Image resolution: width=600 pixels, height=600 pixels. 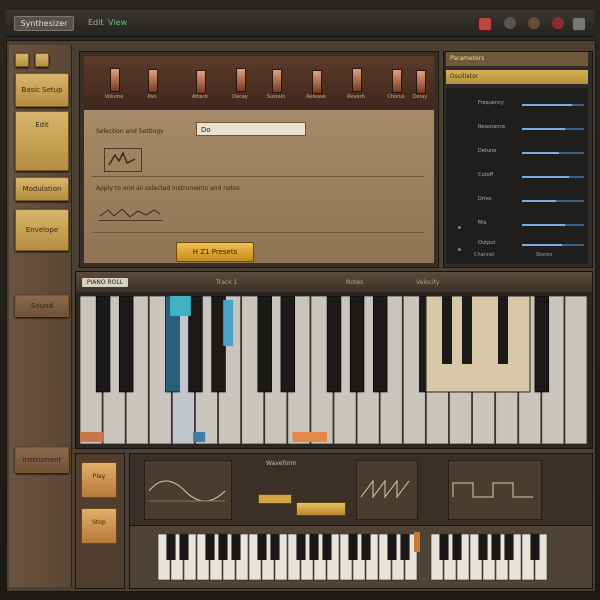 I want to click on param-fill, so click(x=544, y=129).